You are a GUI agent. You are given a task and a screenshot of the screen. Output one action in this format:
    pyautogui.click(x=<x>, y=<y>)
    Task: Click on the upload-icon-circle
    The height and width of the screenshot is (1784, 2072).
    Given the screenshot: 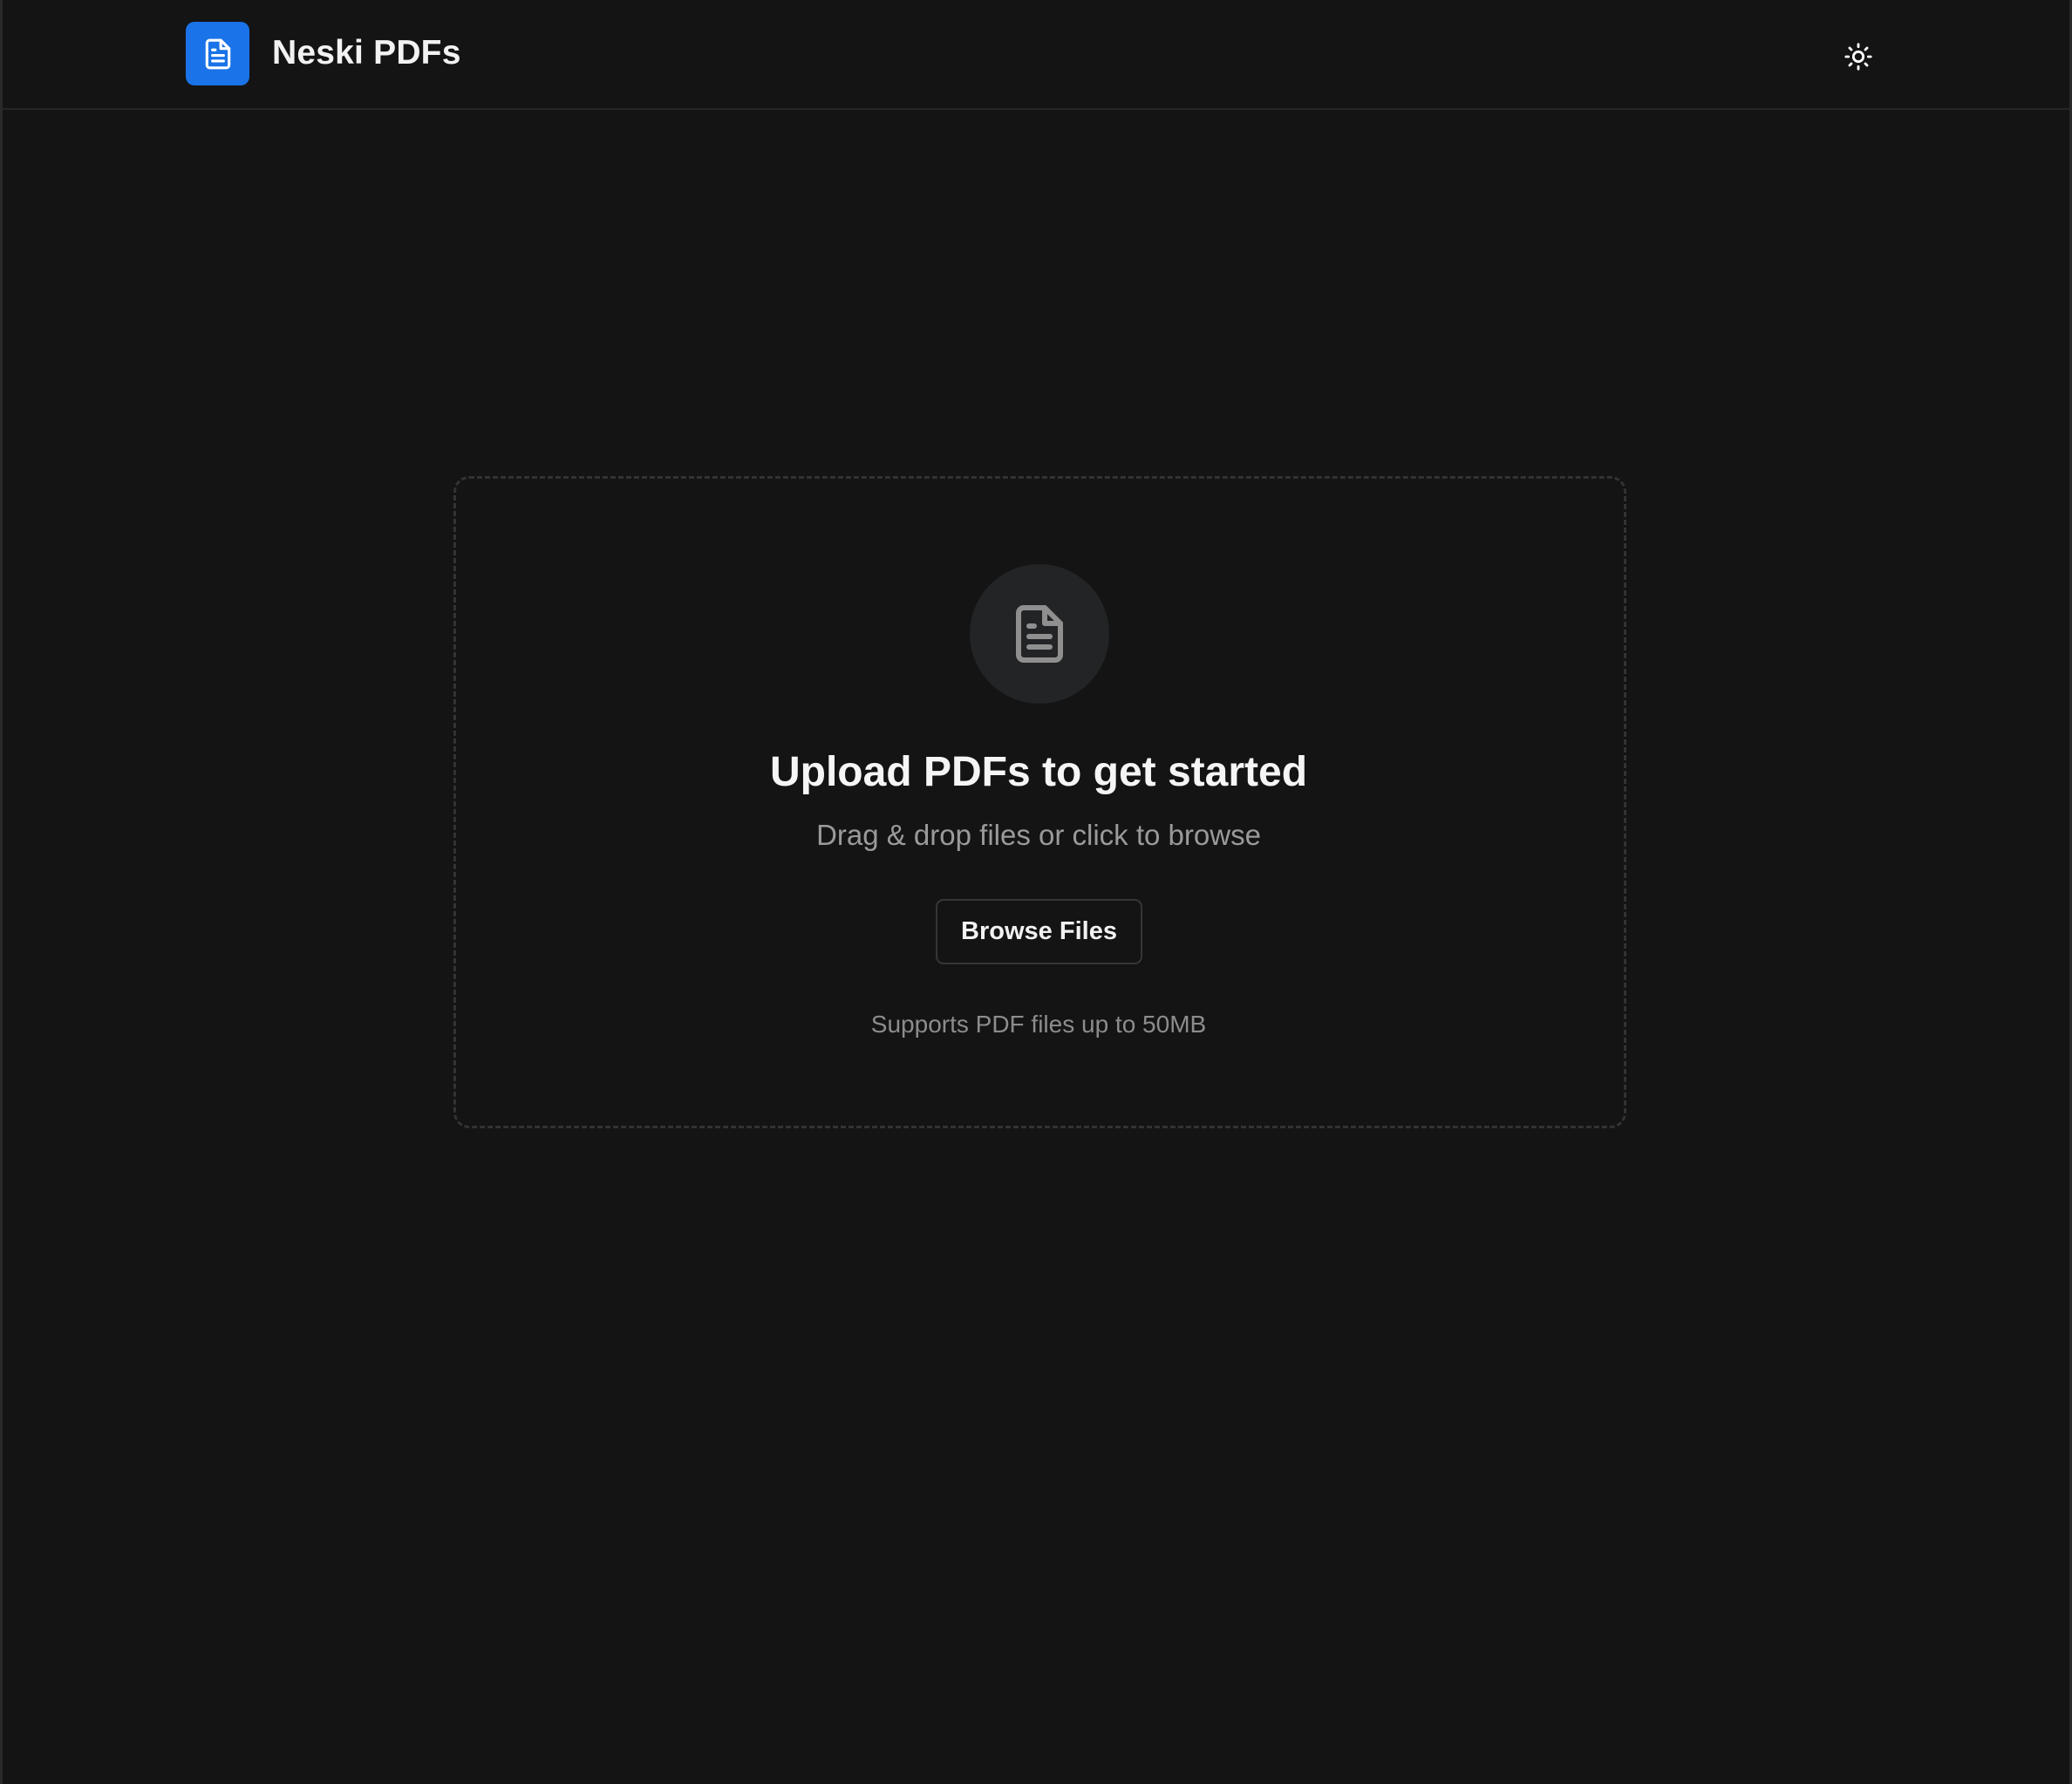 What is the action you would take?
    pyautogui.click(x=1039, y=634)
    